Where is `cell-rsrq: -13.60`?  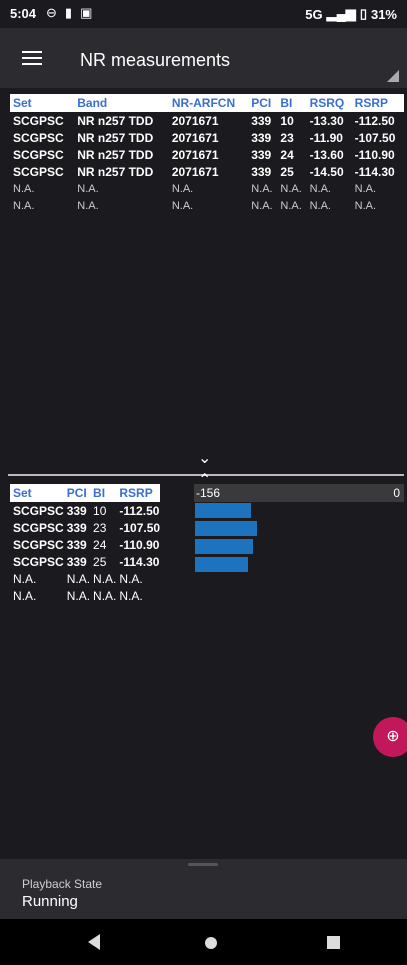 cell-rsrq: -13.60 is located at coordinates (326, 154).